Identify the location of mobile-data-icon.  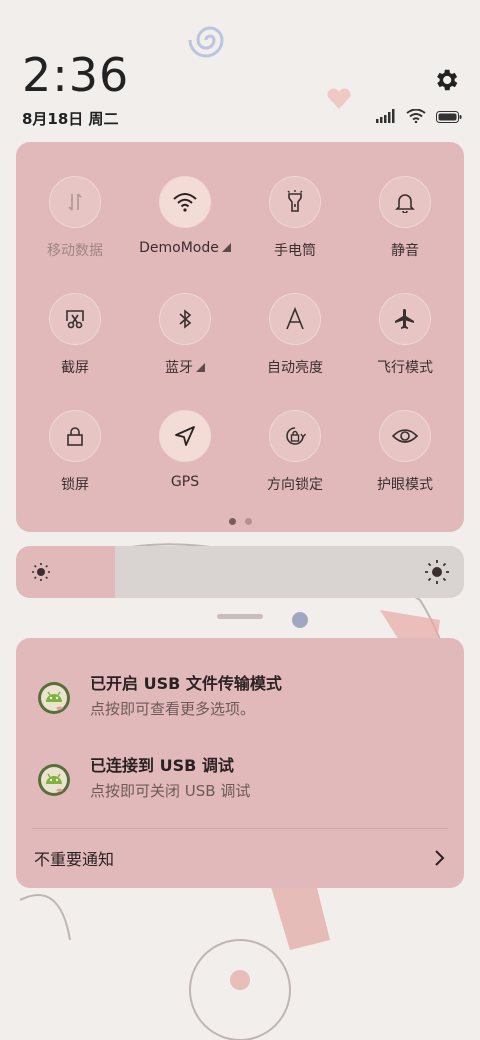
(75, 202).